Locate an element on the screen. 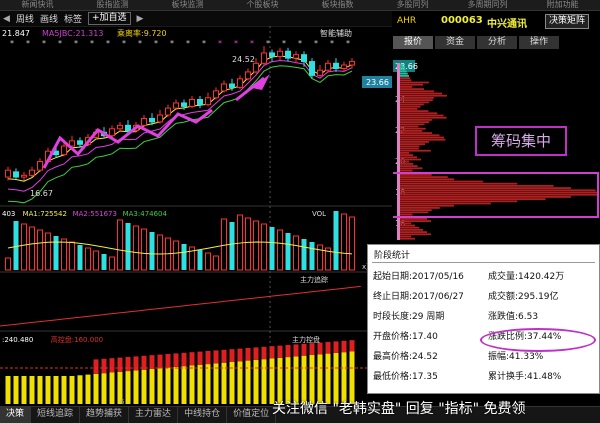  main-force-line is located at coordinates (180, 306).